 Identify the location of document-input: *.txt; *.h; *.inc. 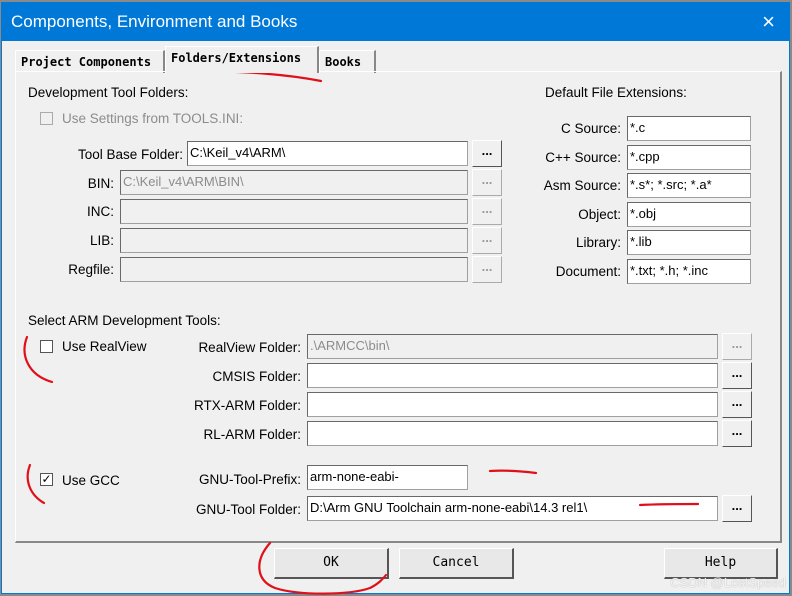
(689, 271).